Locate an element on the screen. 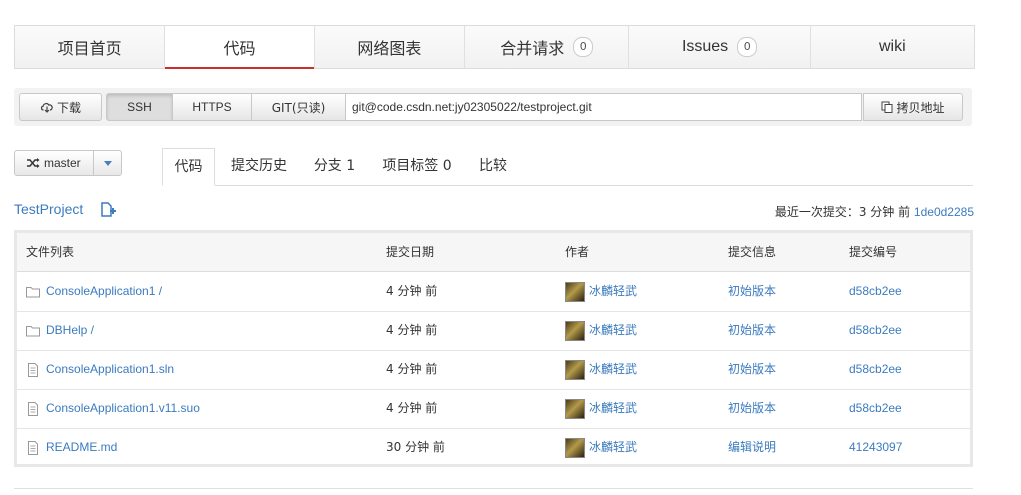 The height and width of the screenshot is (495, 1021). nav-label: 代码 is located at coordinates (239, 48).